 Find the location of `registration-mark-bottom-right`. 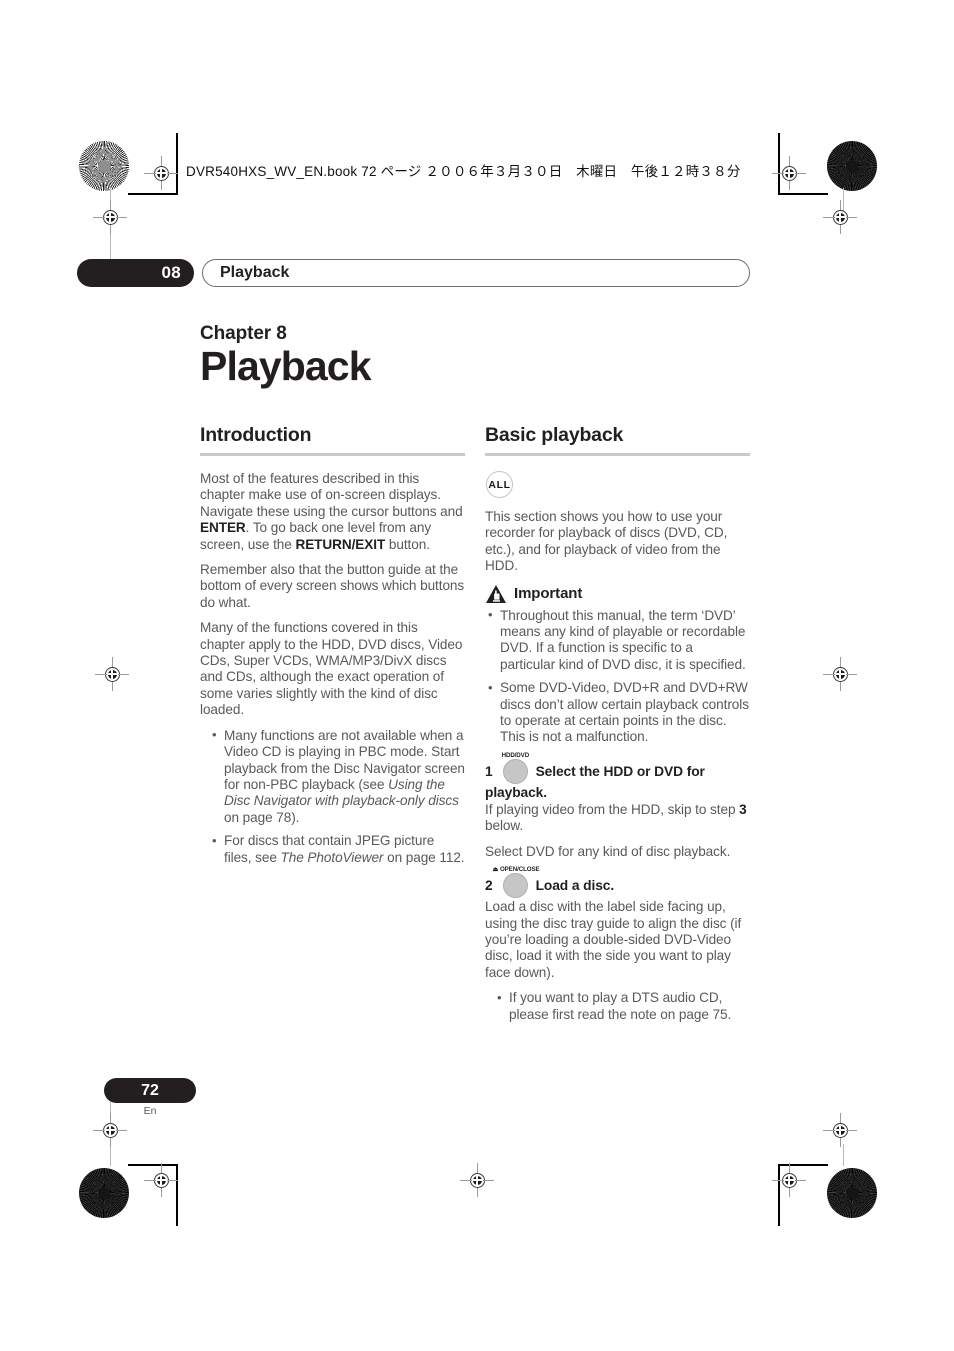

registration-mark-bottom-right is located at coordinates (789, 1180).